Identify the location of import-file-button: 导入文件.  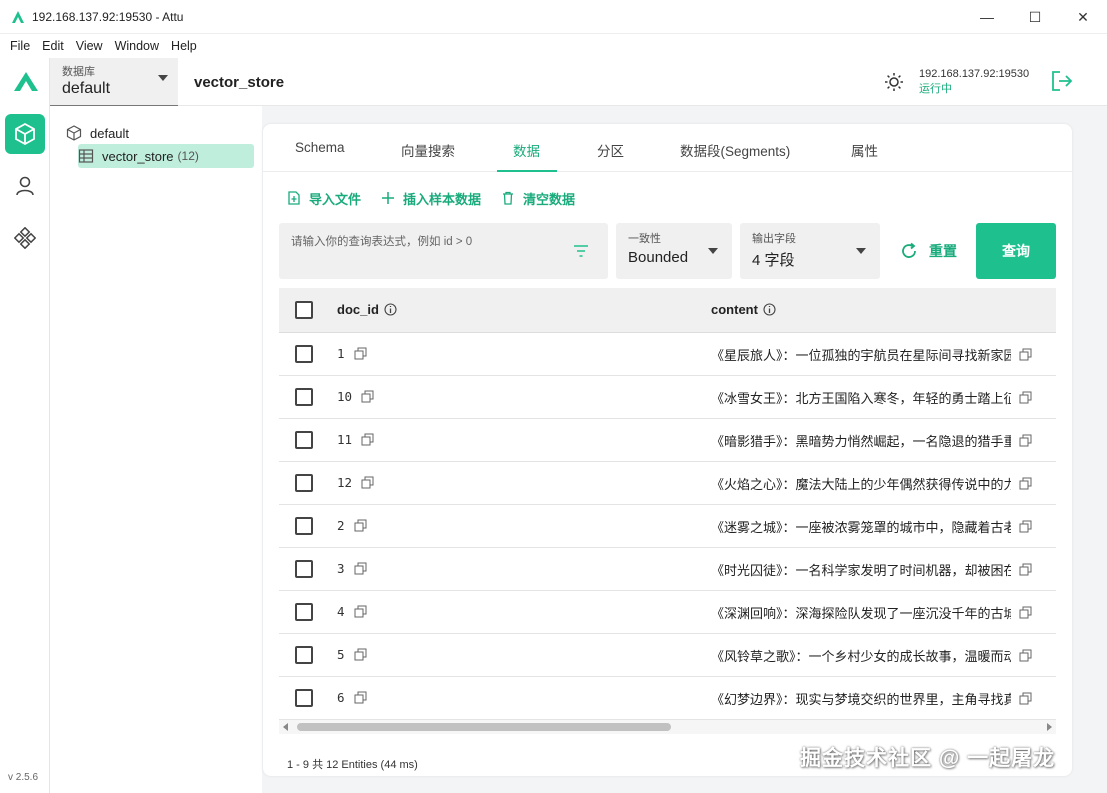
(324, 198).